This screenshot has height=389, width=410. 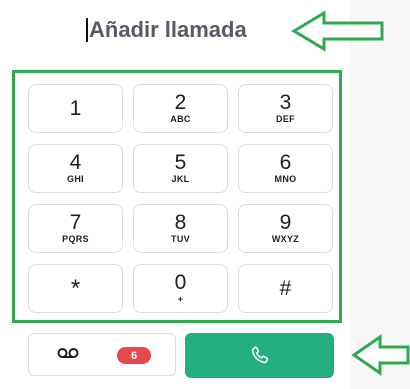 What do you see at coordinates (180, 299) in the screenshot?
I see `key-letters: +` at bounding box center [180, 299].